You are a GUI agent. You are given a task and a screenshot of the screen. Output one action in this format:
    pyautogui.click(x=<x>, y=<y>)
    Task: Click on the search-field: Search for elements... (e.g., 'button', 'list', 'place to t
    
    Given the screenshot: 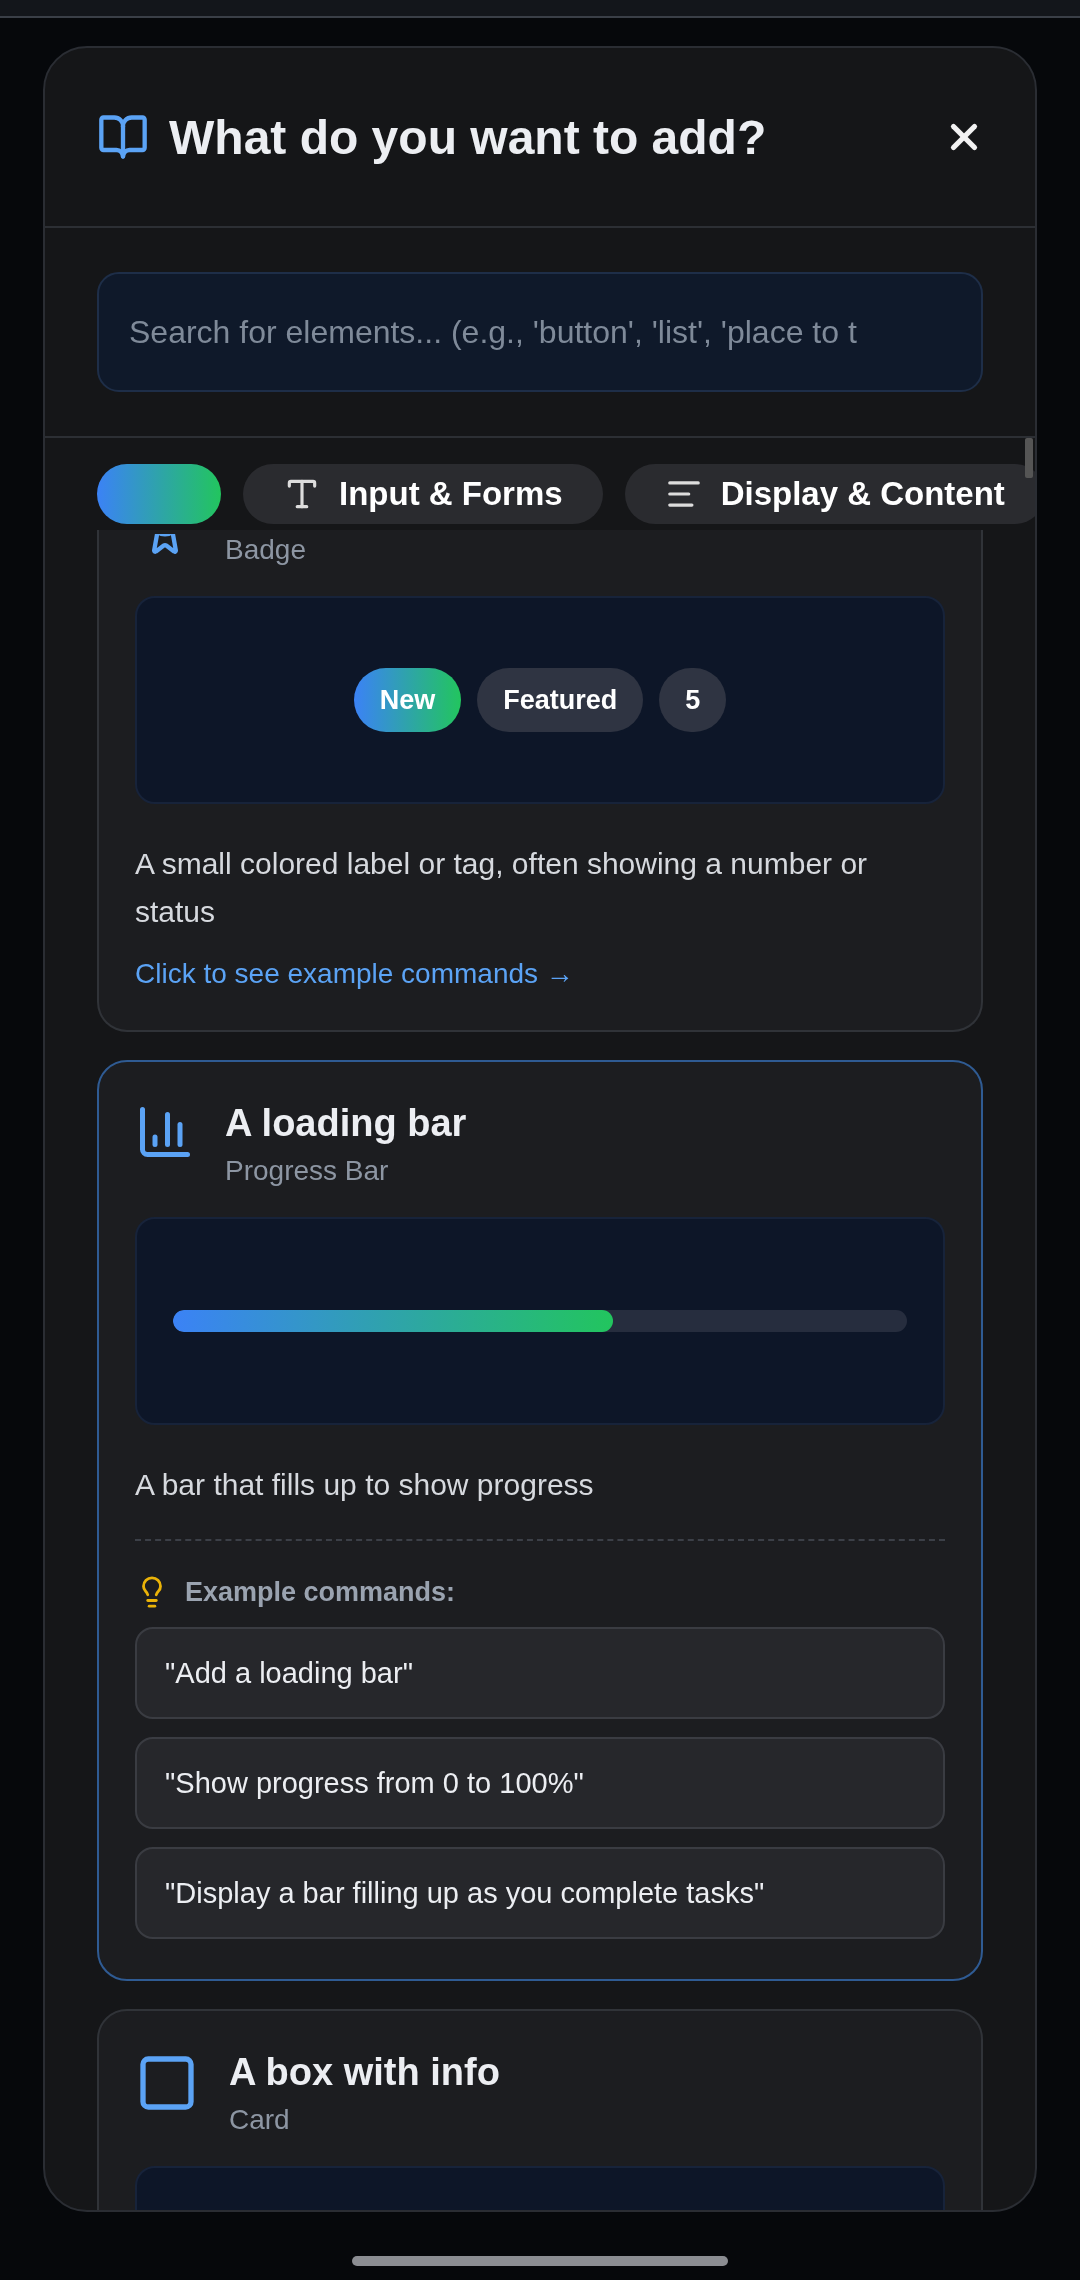 What is the action you would take?
    pyautogui.click(x=540, y=332)
    